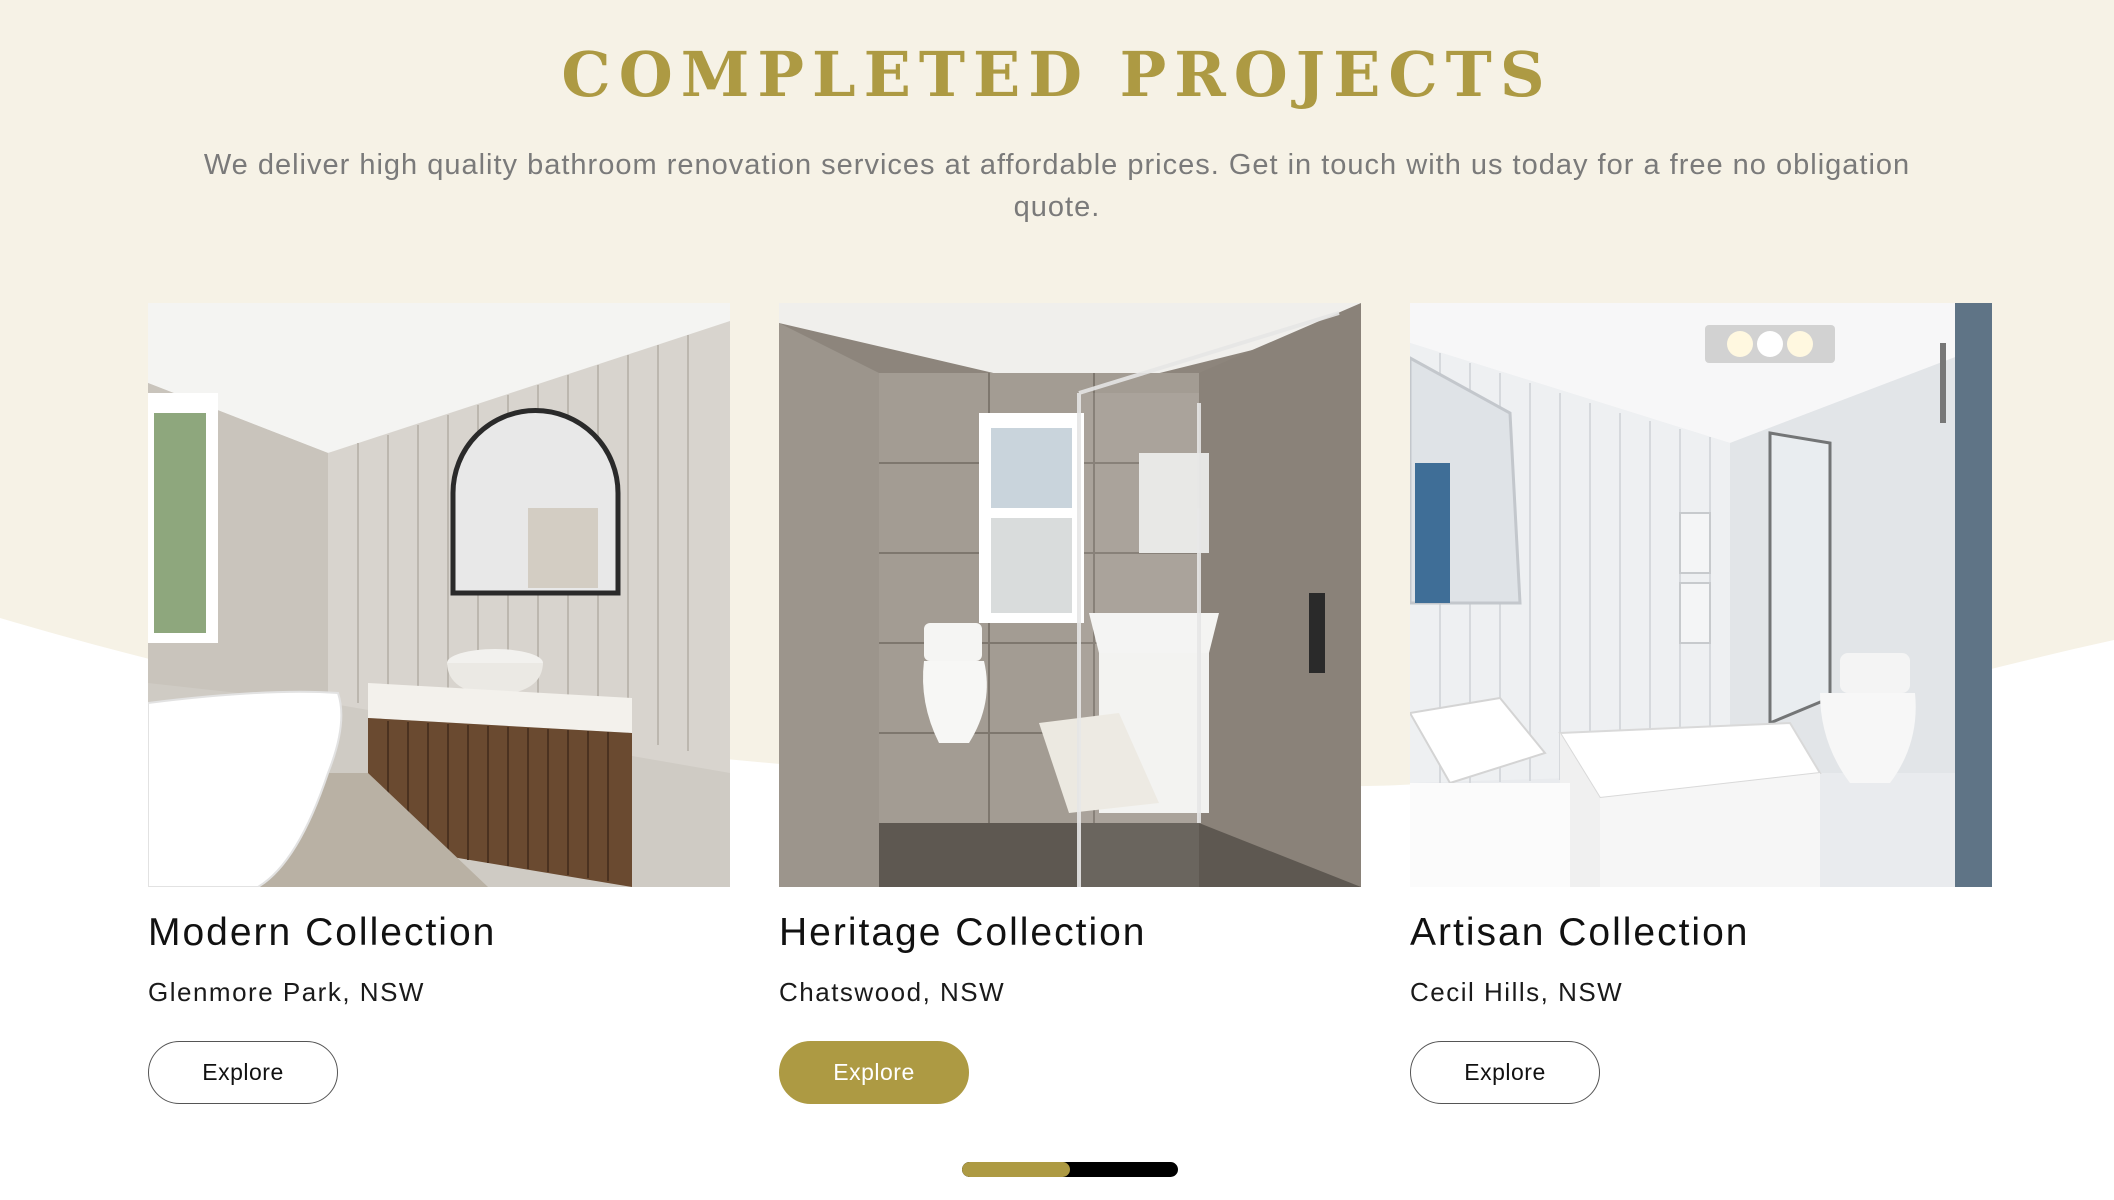 The height and width of the screenshot is (1200, 2114). I want to click on bathroom-photo-freestanding-tub, so click(439, 595).